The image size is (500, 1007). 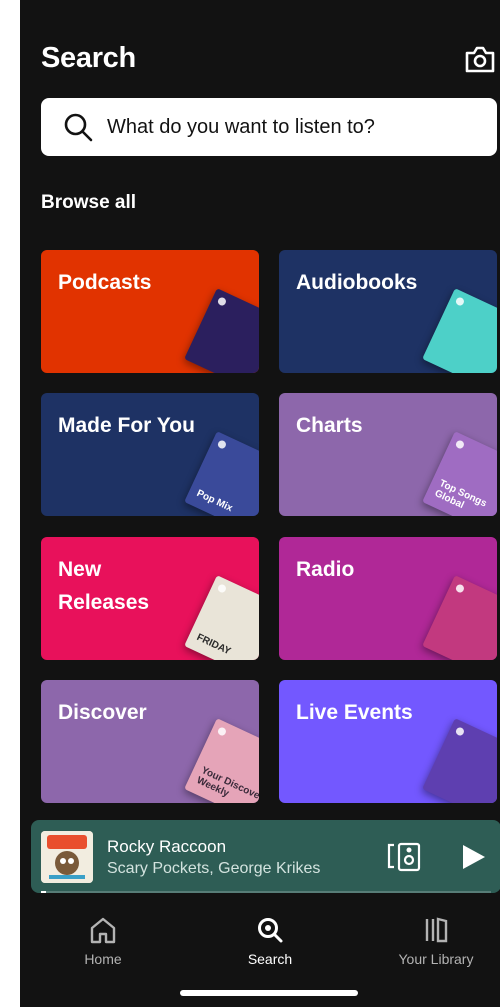 I want to click on tile-podcasts: Podcasts, so click(x=150, y=311).